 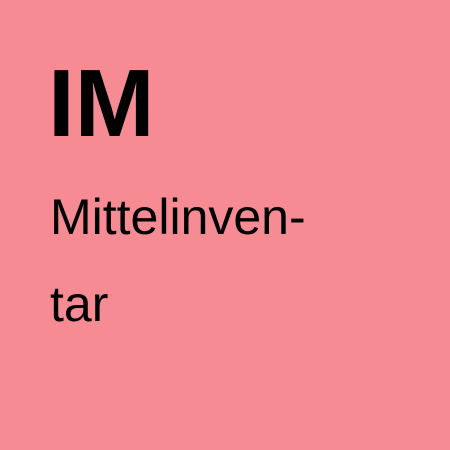 I want to click on module-abbreviation: IM, so click(x=101, y=103).